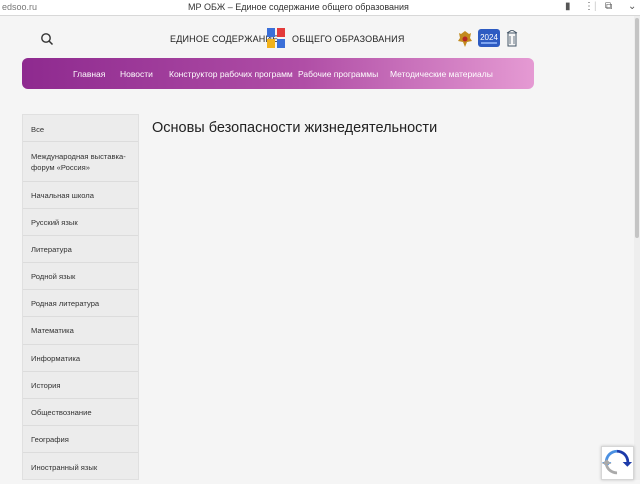  I want to click on sidebar-item-geography: География, so click(80, 439).